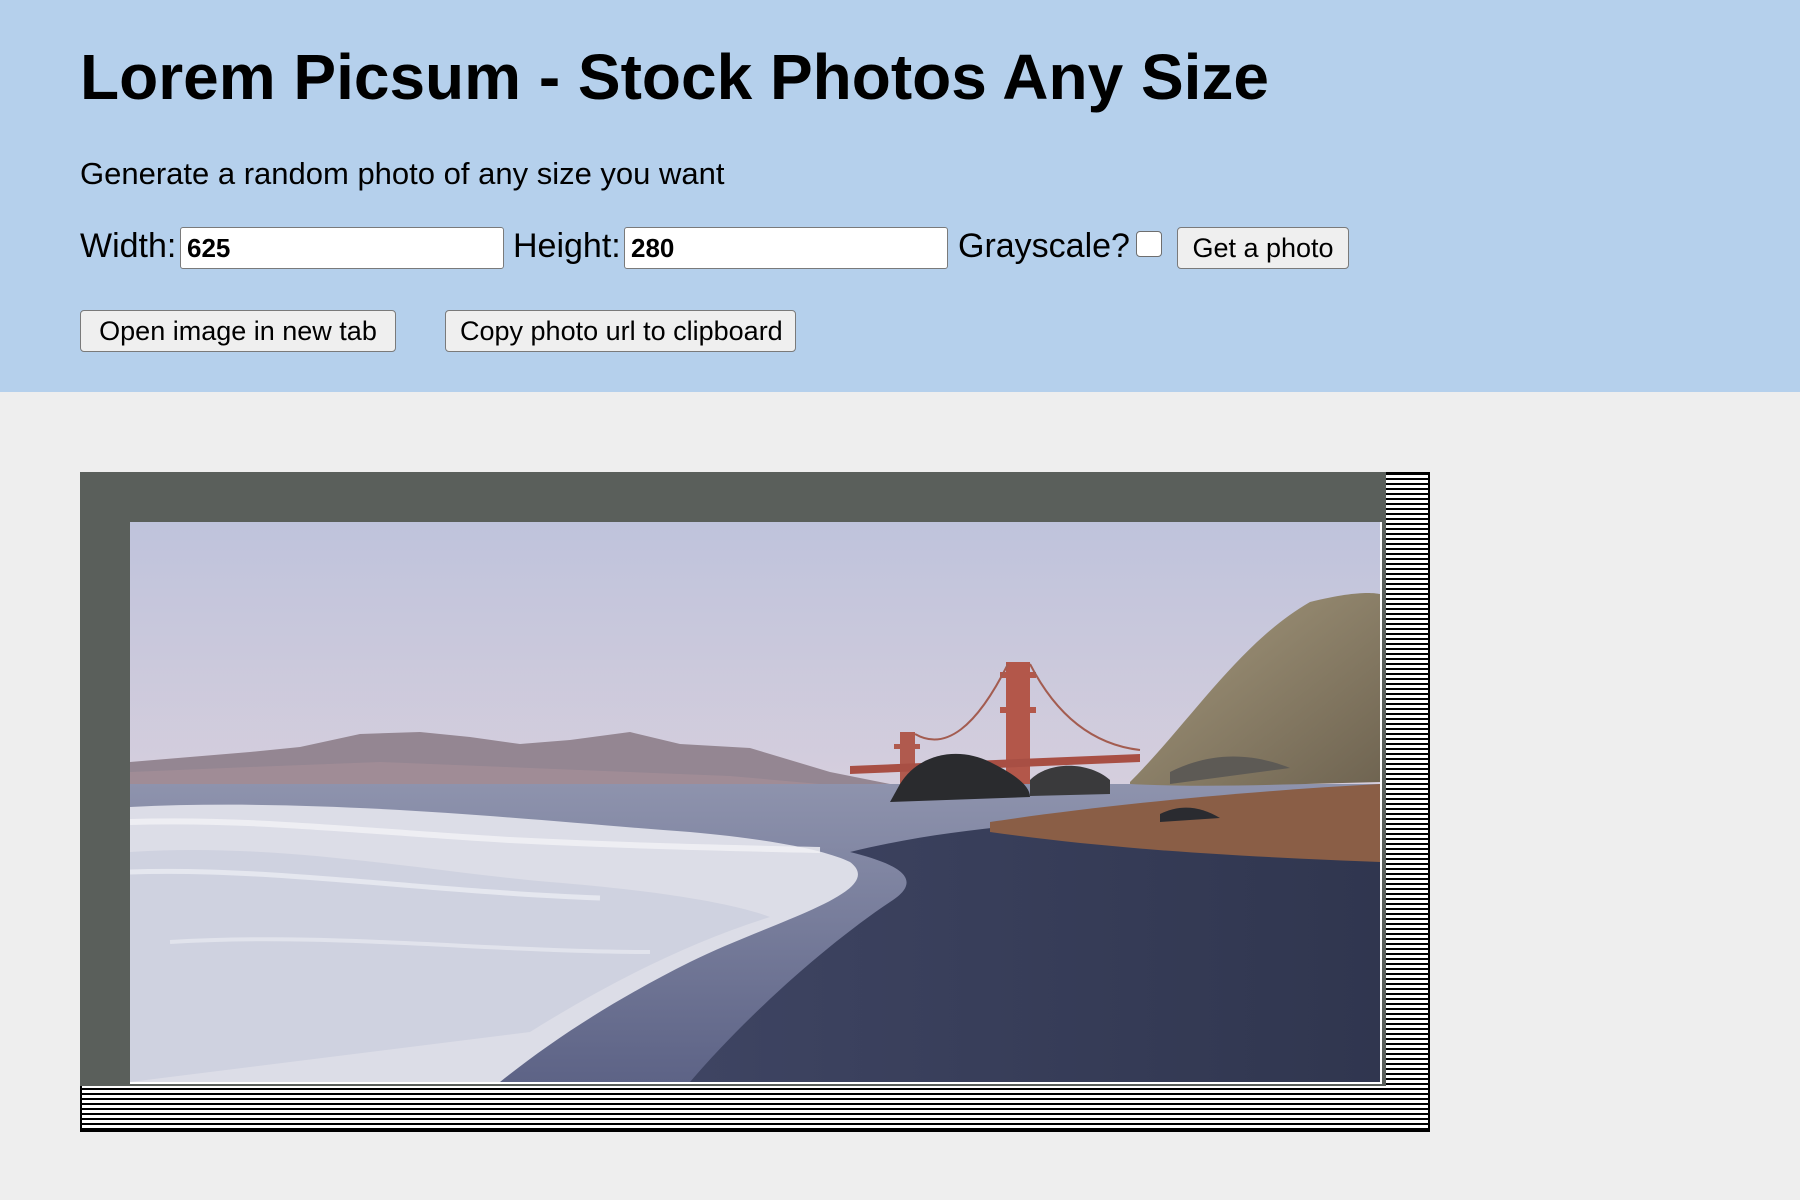  I want to click on width-label: Width:, so click(128, 246).